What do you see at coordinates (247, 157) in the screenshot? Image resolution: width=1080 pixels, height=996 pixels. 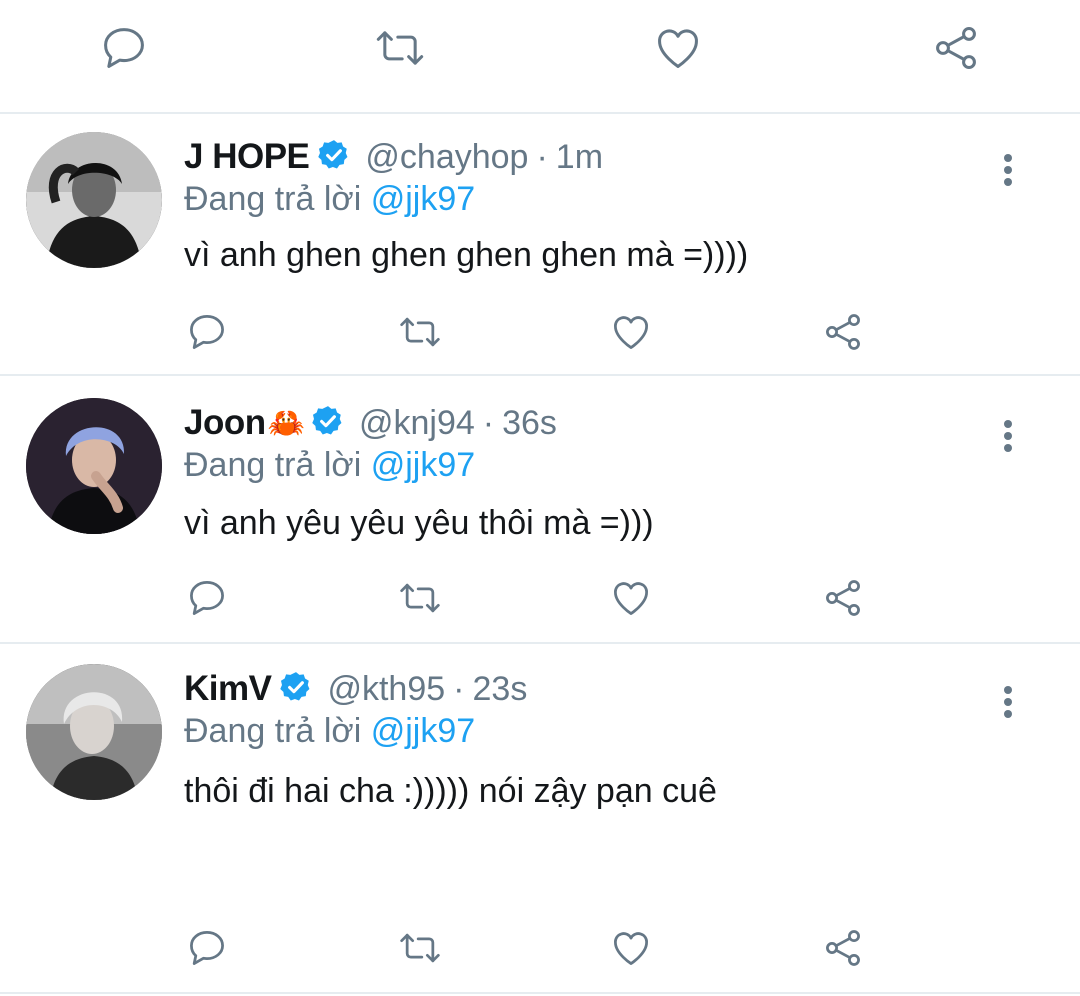 I see `display-name: J HOPE` at bounding box center [247, 157].